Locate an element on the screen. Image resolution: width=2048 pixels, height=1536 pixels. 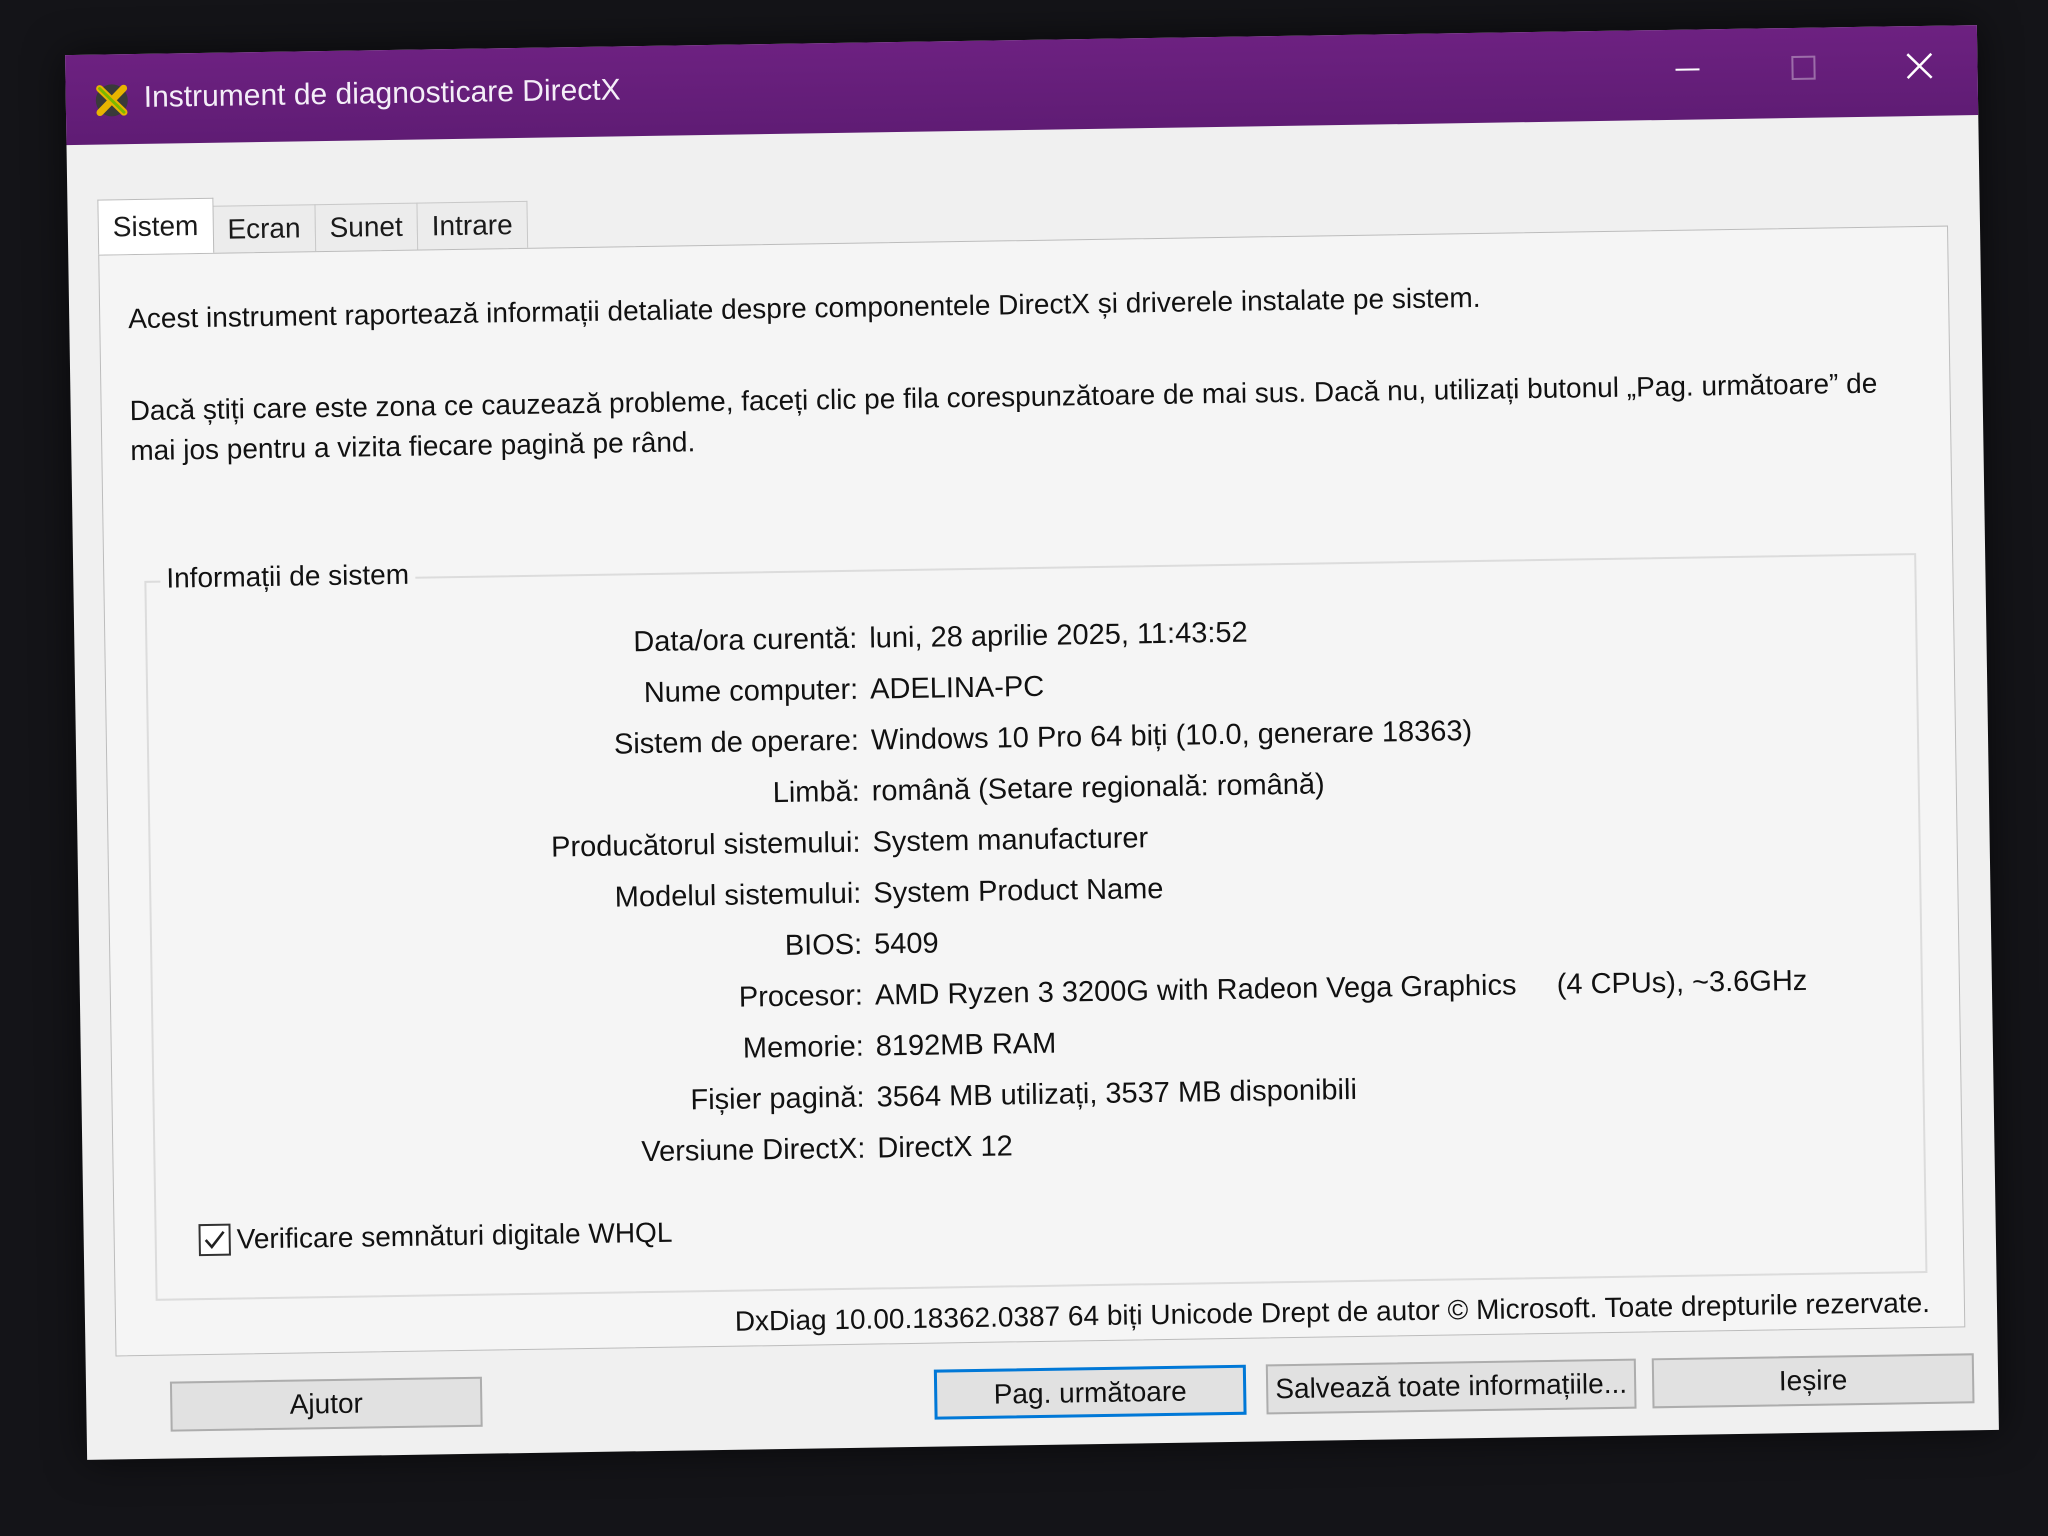
info-value: System manufacturer is located at coordinates (1010, 840).